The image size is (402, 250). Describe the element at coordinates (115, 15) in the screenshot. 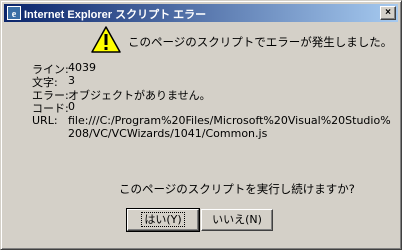

I see `window-title: Internet Explorer スクリプト エラー` at that location.